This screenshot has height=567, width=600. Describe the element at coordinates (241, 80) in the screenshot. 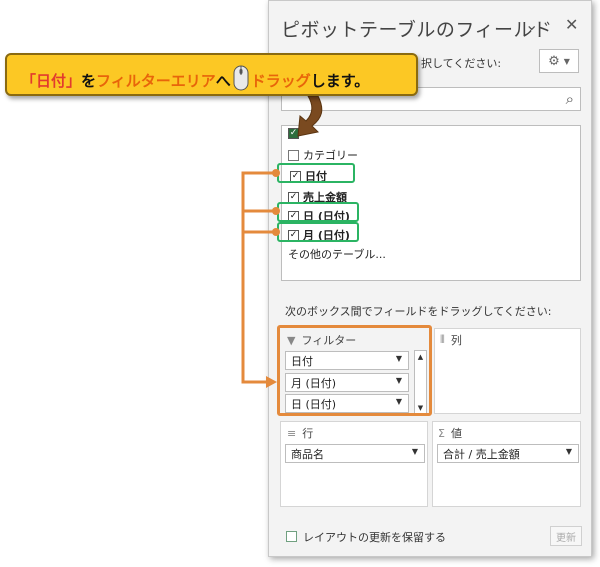

I see `mouse-icon` at that location.